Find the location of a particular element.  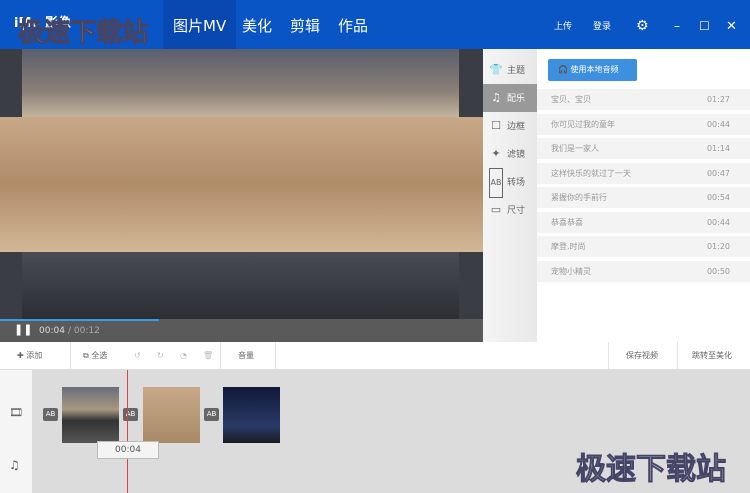

track-name: 这样快乐的就过了一天 is located at coordinates (591, 173).